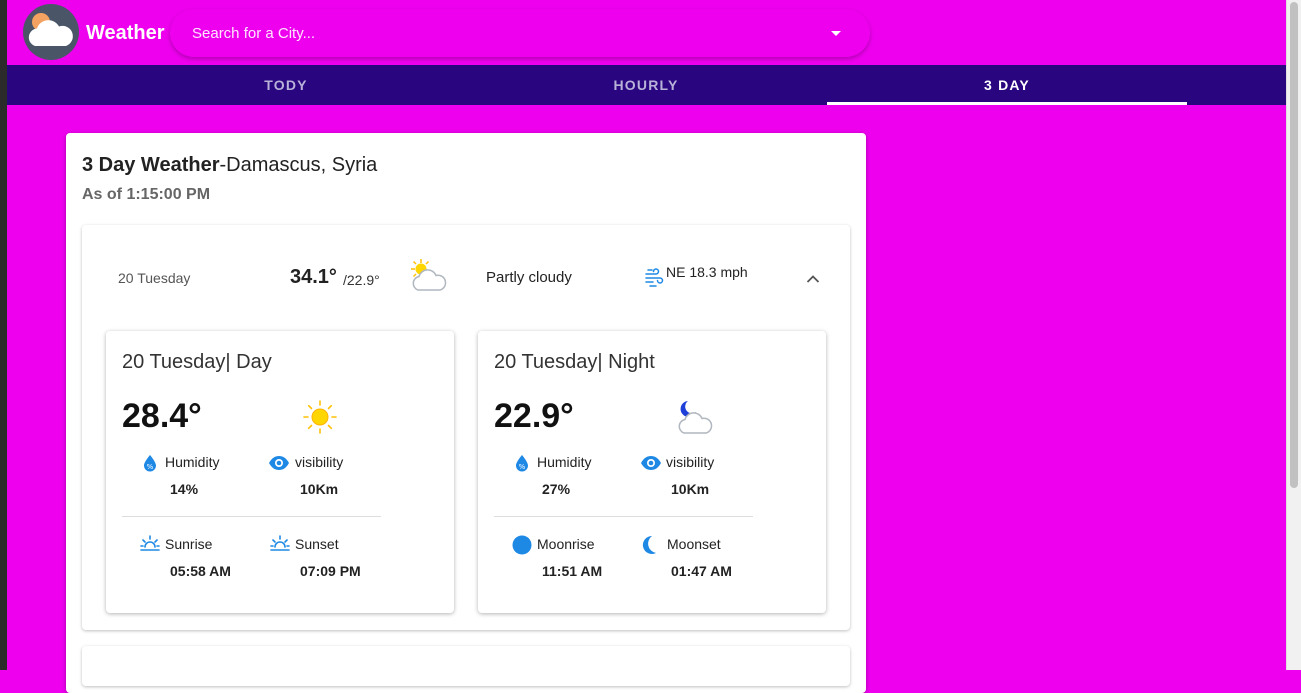 This screenshot has width=1301, height=693. I want to click on day-temperature: 28.4°, so click(162, 416).